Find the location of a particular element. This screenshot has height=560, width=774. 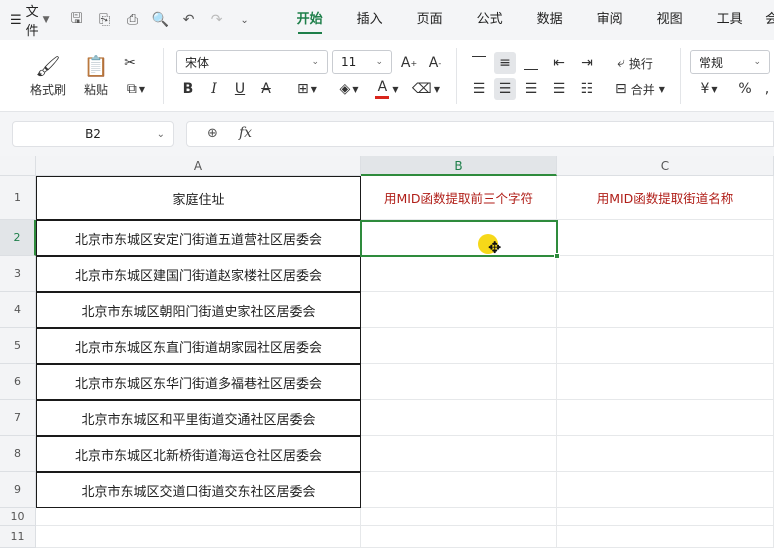

format-painter-button: 🖌 格式刷 is located at coordinates (48, 76).